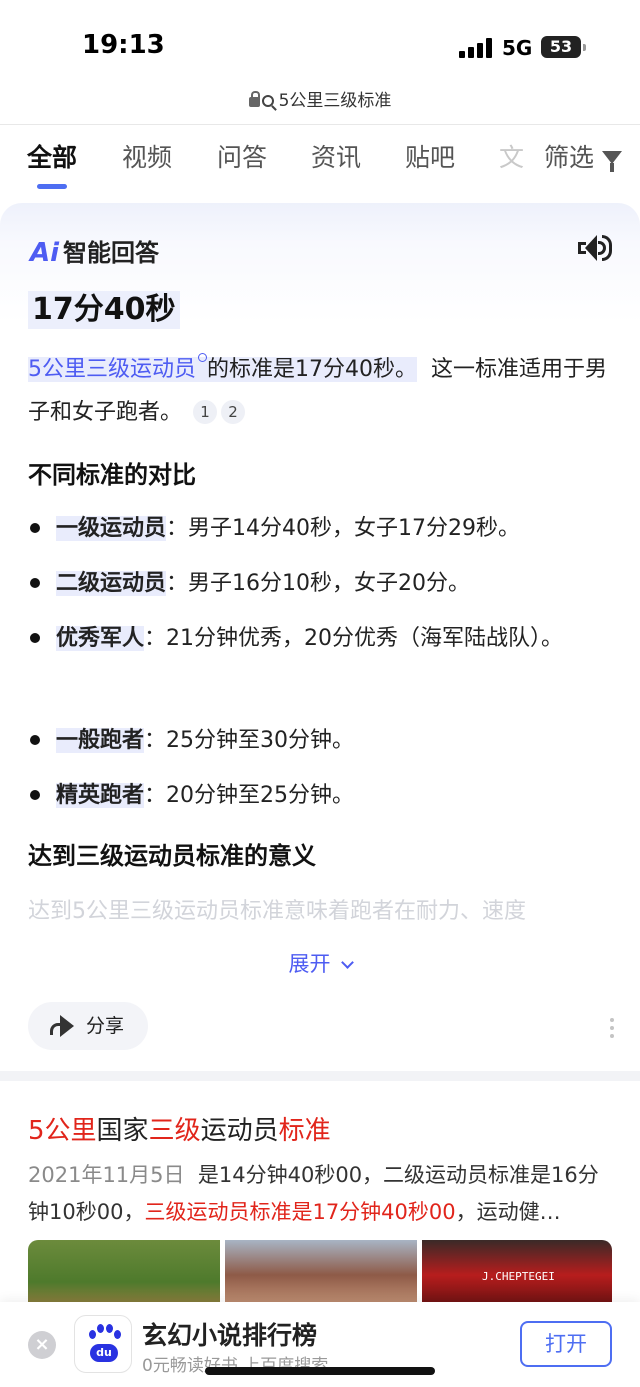 The height and width of the screenshot is (1387, 640). I want to click on intro-bold: 的标准是17分40秒。, so click(312, 369).